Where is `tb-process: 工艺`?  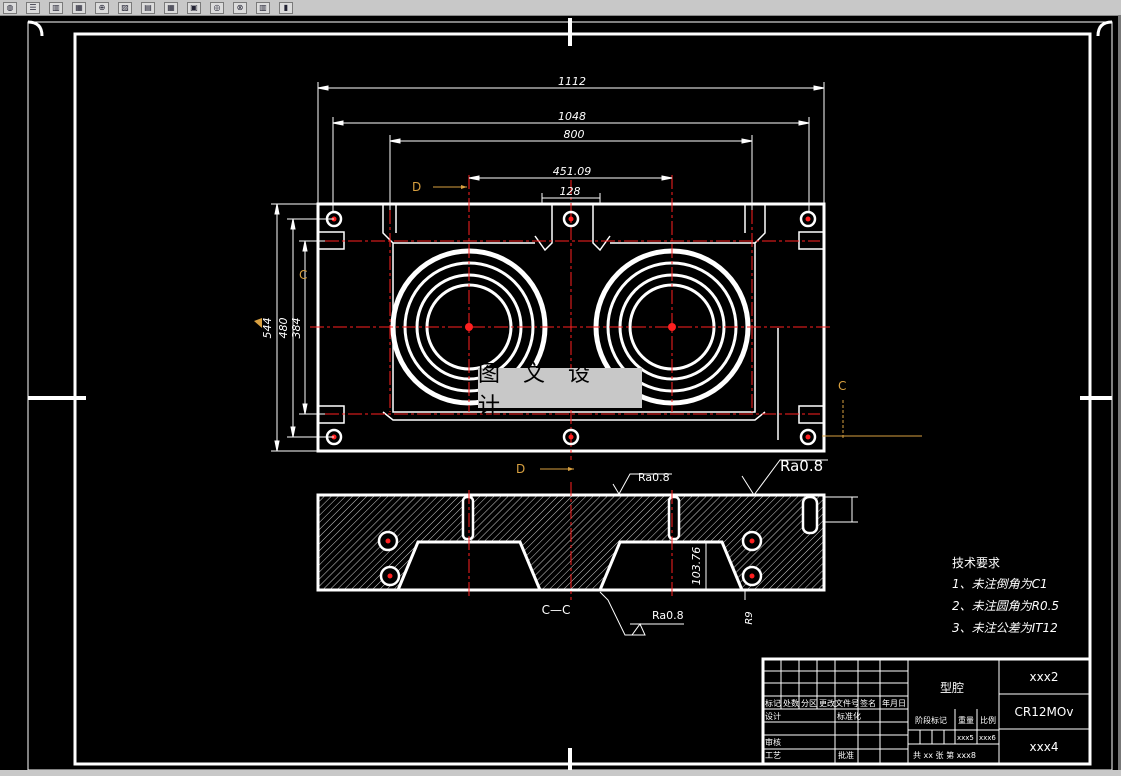 tb-process: 工艺 is located at coordinates (773, 755).